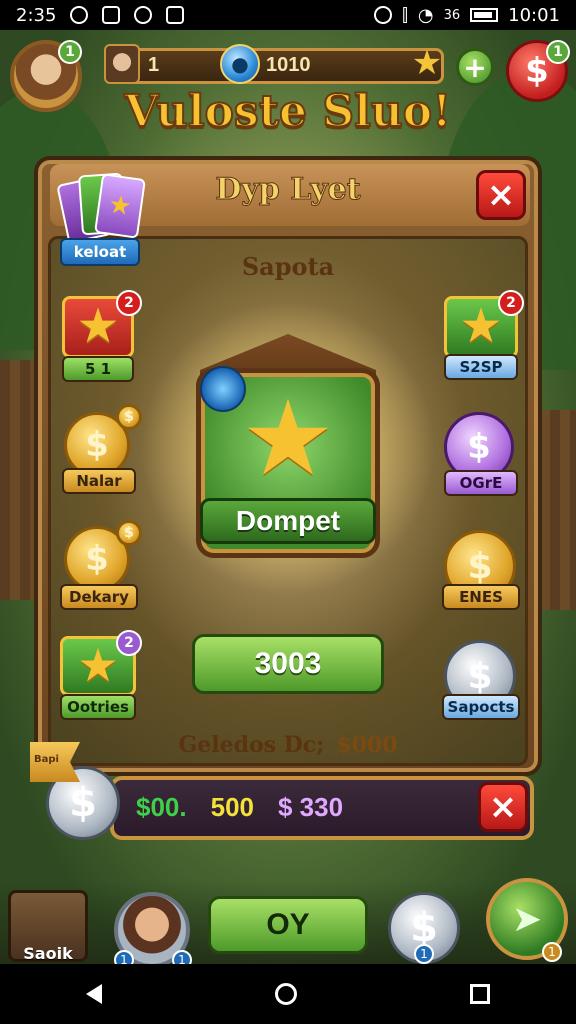  What do you see at coordinates (288, 65) in the screenshot?
I see `gems-value: 1010` at bounding box center [288, 65].